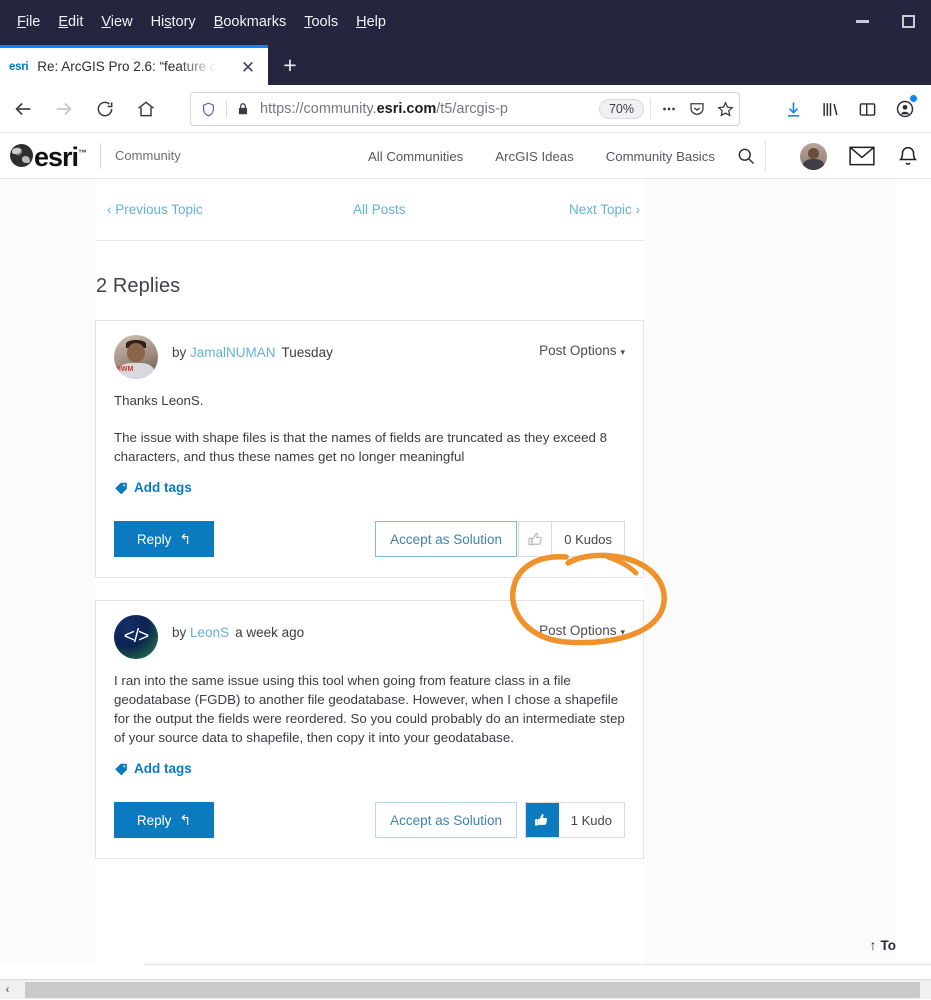 This screenshot has width=931, height=1000. I want to click on messages-button, so click(862, 156).